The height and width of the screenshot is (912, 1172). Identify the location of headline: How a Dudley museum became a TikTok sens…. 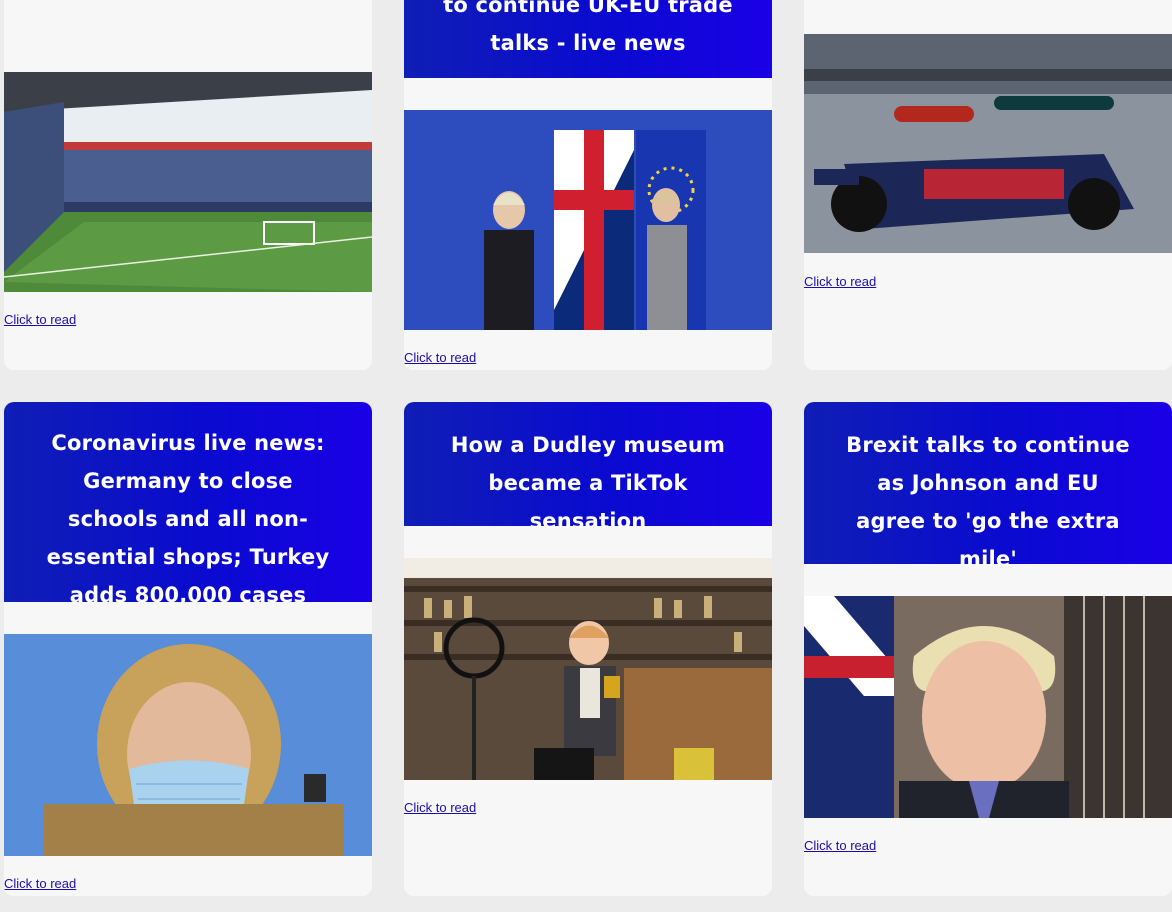
(588, 467).